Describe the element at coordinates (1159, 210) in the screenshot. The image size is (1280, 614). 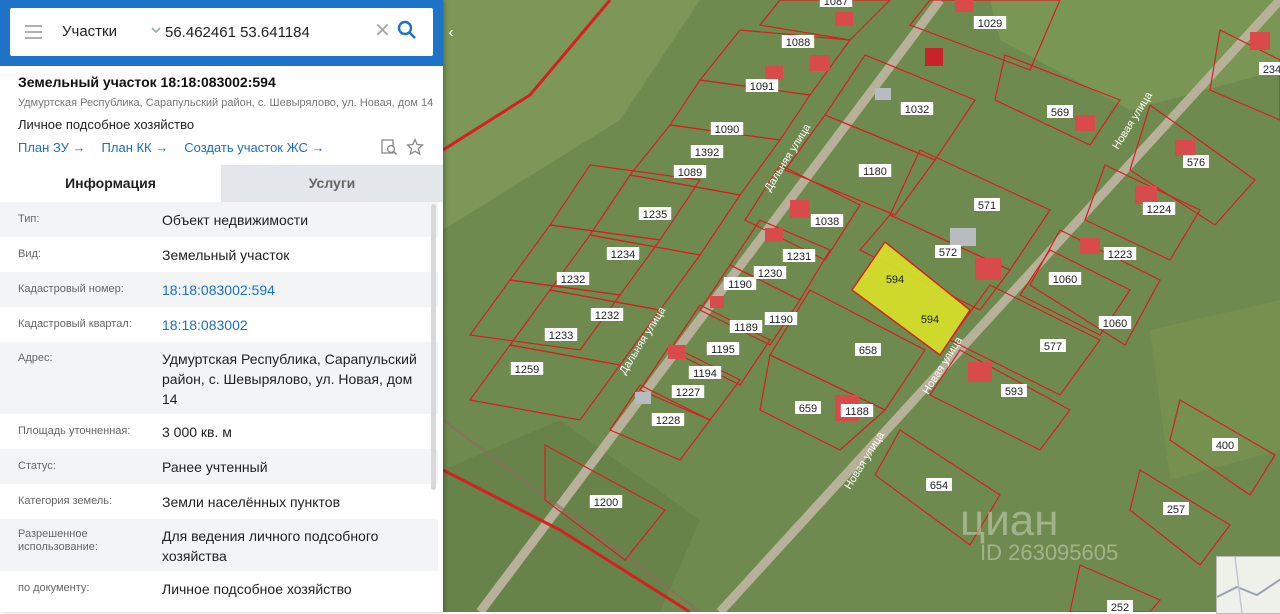
I see `parcel-label: 1224` at that location.